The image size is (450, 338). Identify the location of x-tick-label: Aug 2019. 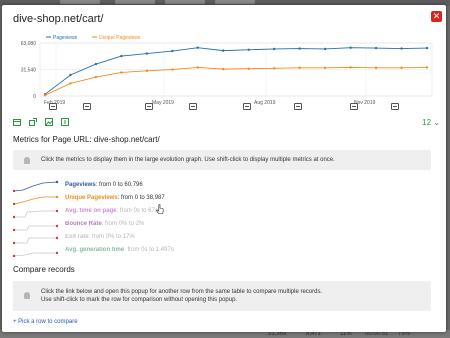
(265, 103).